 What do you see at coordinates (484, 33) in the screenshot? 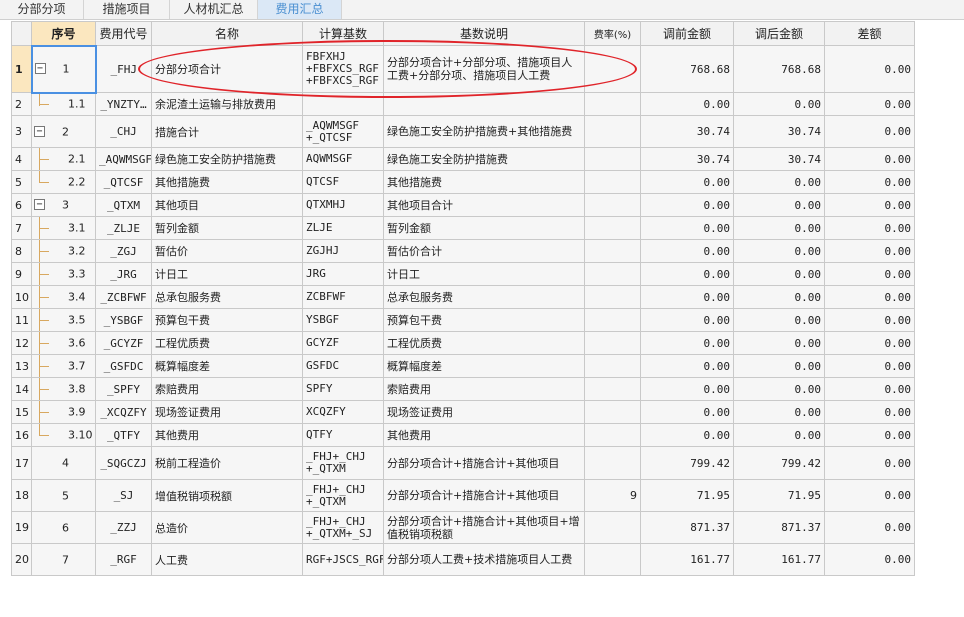
I see `desc-header: 基数说明` at bounding box center [484, 33].